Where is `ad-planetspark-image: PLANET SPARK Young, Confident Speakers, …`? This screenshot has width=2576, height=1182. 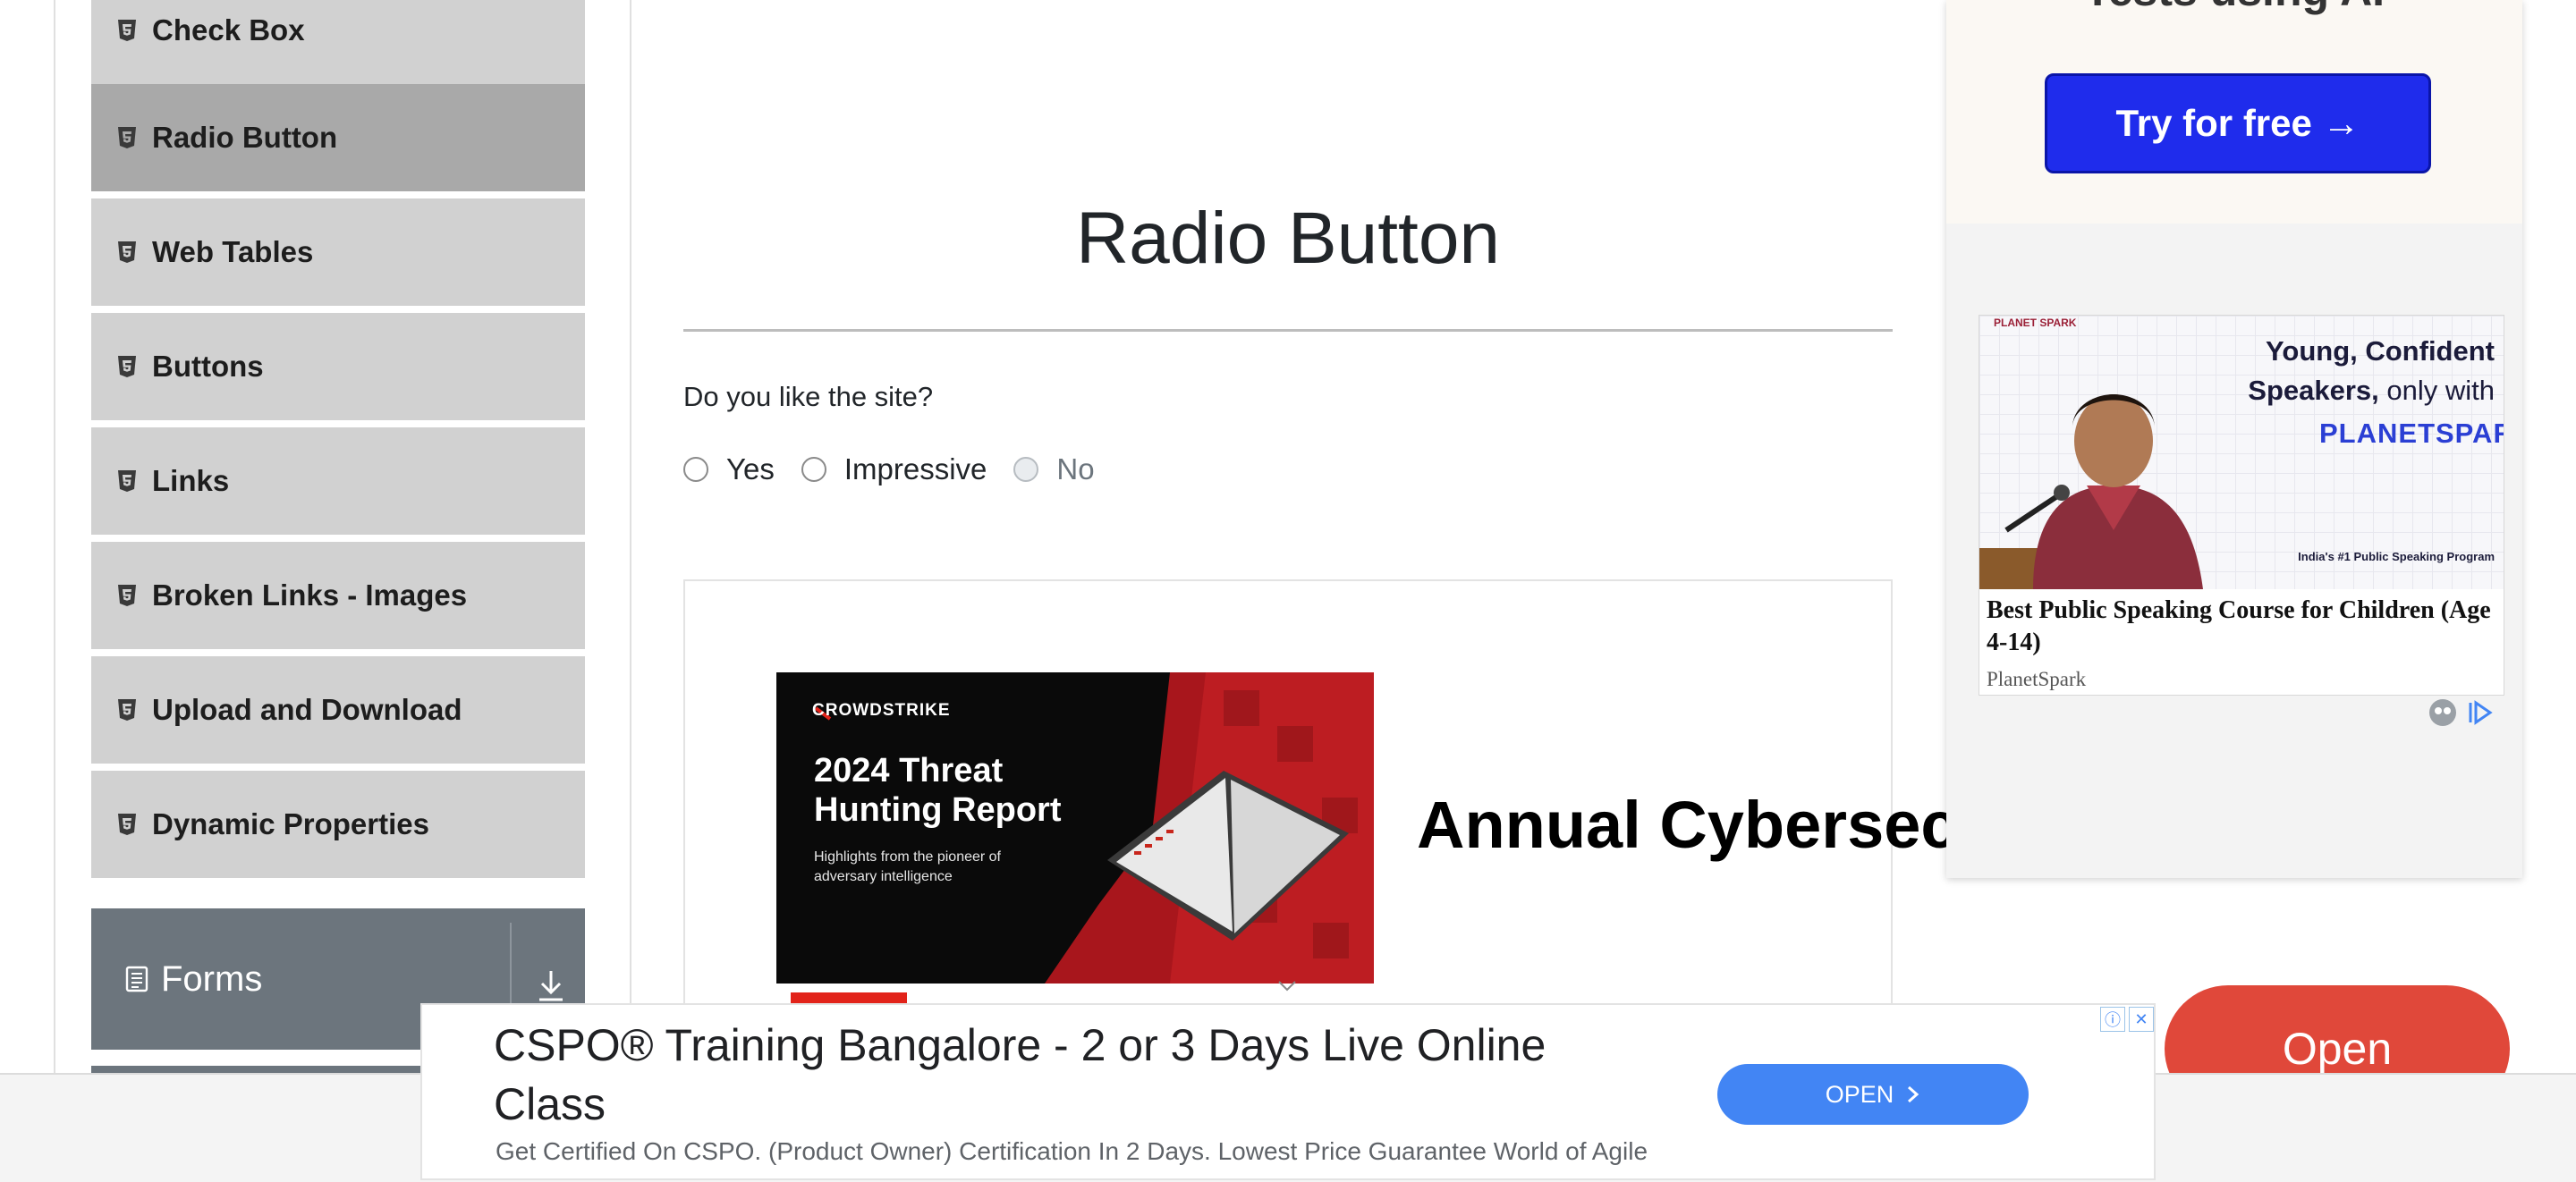
ad-planetspark-image: PLANET SPARK Young, Confident Speakers, … is located at coordinates (2241, 452).